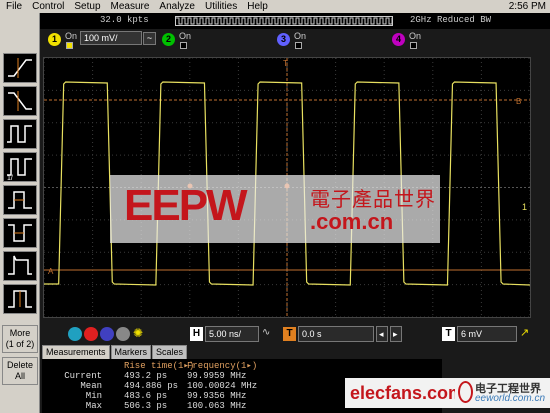  What do you see at coordinates (382, 334) in the screenshot?
I see `delay-left-arrow-icon: ◂` at bounding box center [382, 334].